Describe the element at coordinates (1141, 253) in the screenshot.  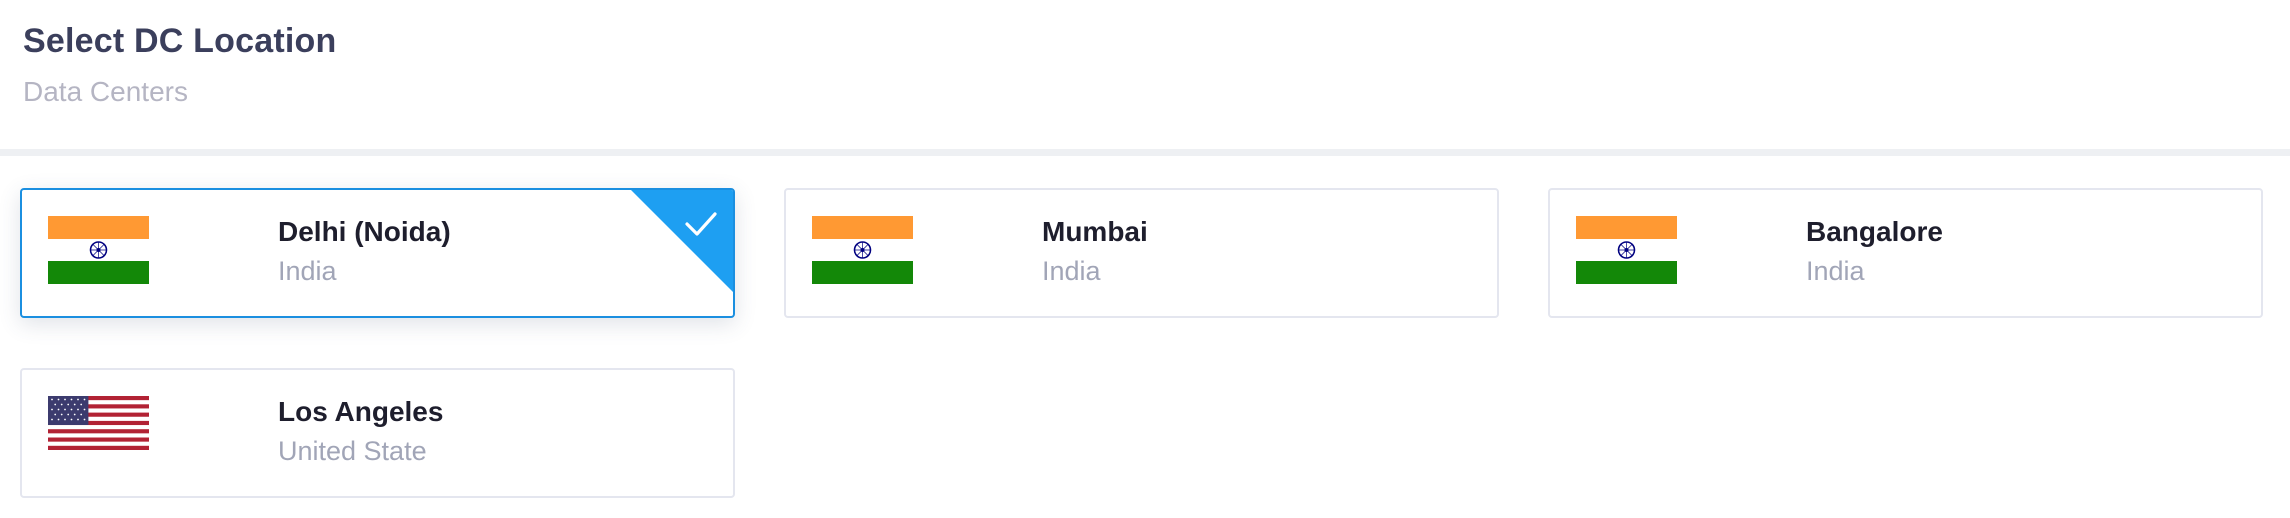
I see `dc-card-mumbai: Mumbai India` at that location.